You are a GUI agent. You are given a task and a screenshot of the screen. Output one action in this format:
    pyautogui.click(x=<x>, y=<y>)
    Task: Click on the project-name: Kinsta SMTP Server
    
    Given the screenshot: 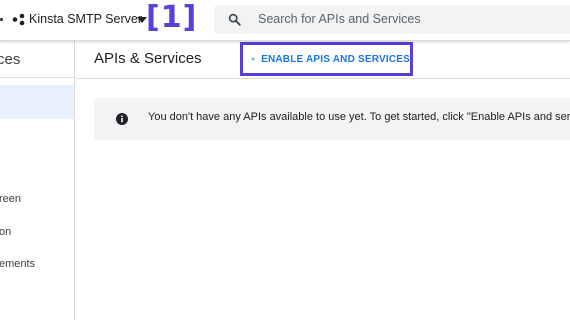 What is the action you would take?
    pyautogui.click(x=86, y=19)
    